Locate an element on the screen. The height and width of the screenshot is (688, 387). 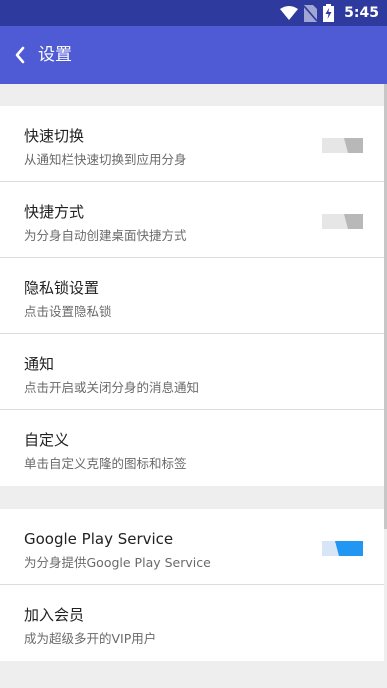
wifi-icon is located at coordinates (289, 13).